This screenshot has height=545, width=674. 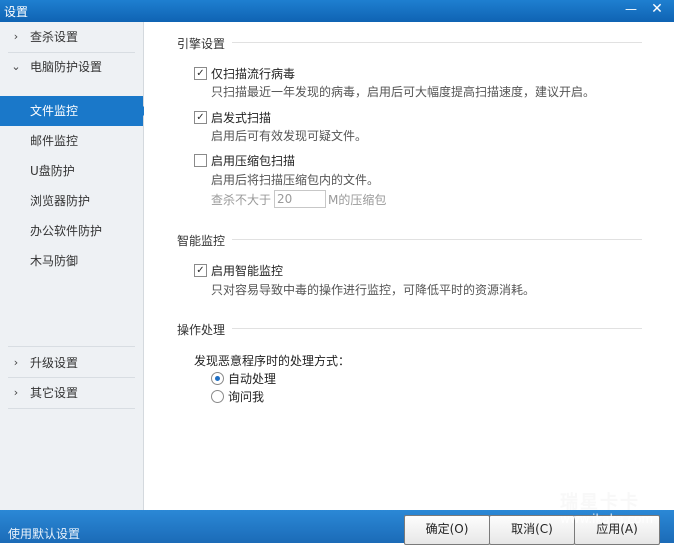 I want to click on heuristic-scan-description: 启用后可有效发现可疑文件。, so click(x=289, y=136).